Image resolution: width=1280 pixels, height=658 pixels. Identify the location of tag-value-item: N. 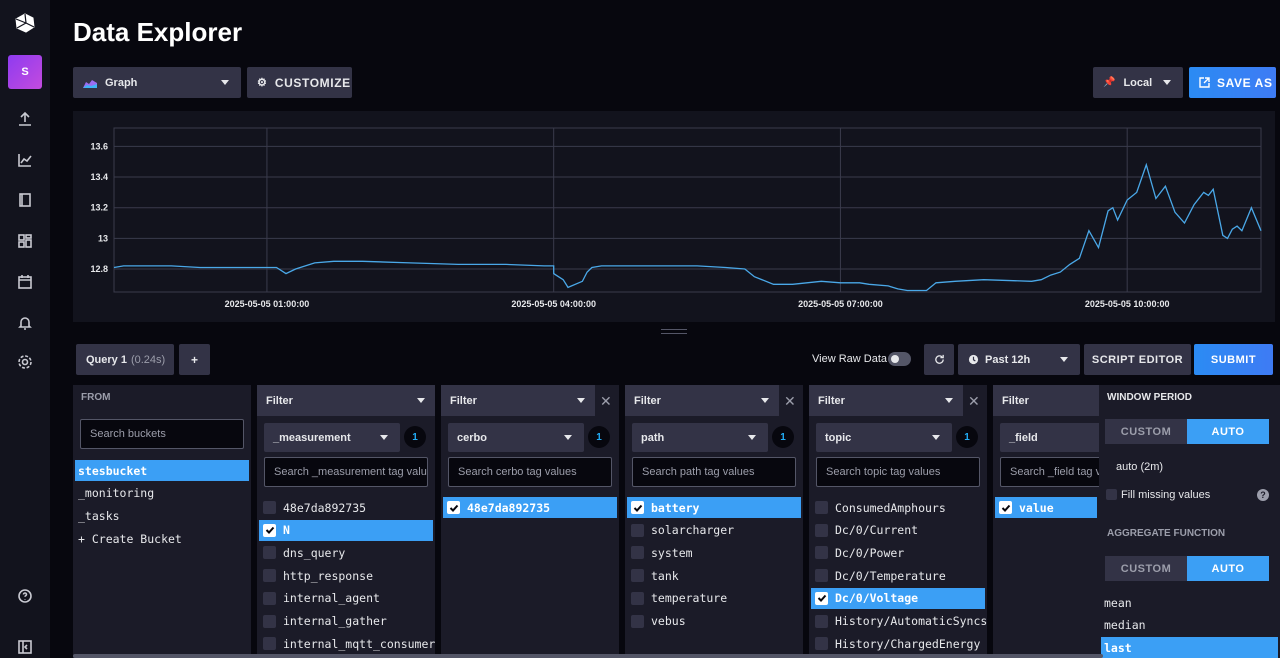
(346, 530).